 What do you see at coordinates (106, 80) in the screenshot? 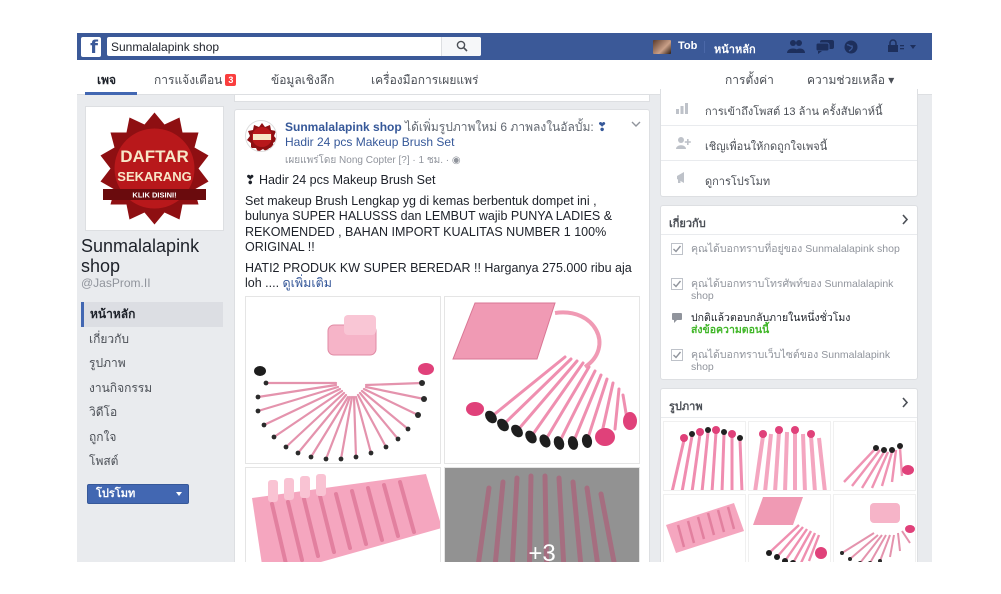
I see `tab-page: เพจ` at bounding box center [106, 80].